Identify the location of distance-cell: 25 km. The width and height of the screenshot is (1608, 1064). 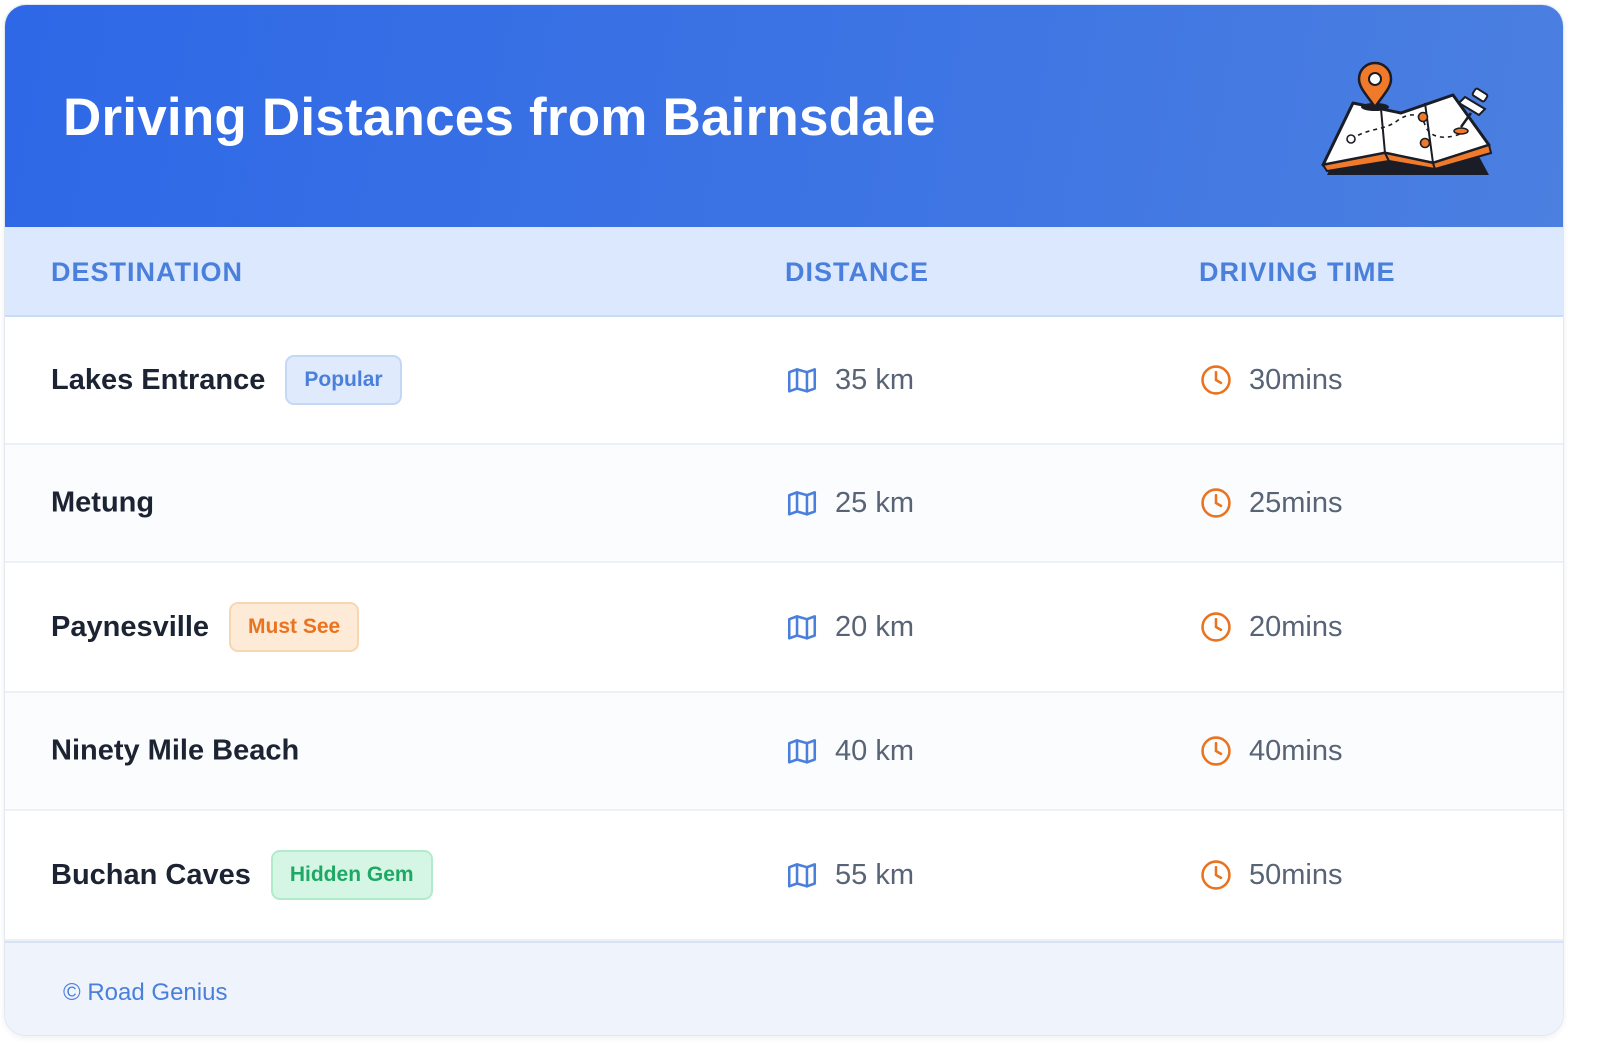
(849, 503).